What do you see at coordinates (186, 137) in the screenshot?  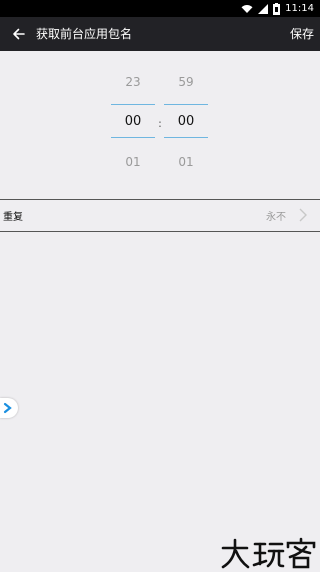 I see `minute-selection-bottom-line` at bounding box center [186, 137].